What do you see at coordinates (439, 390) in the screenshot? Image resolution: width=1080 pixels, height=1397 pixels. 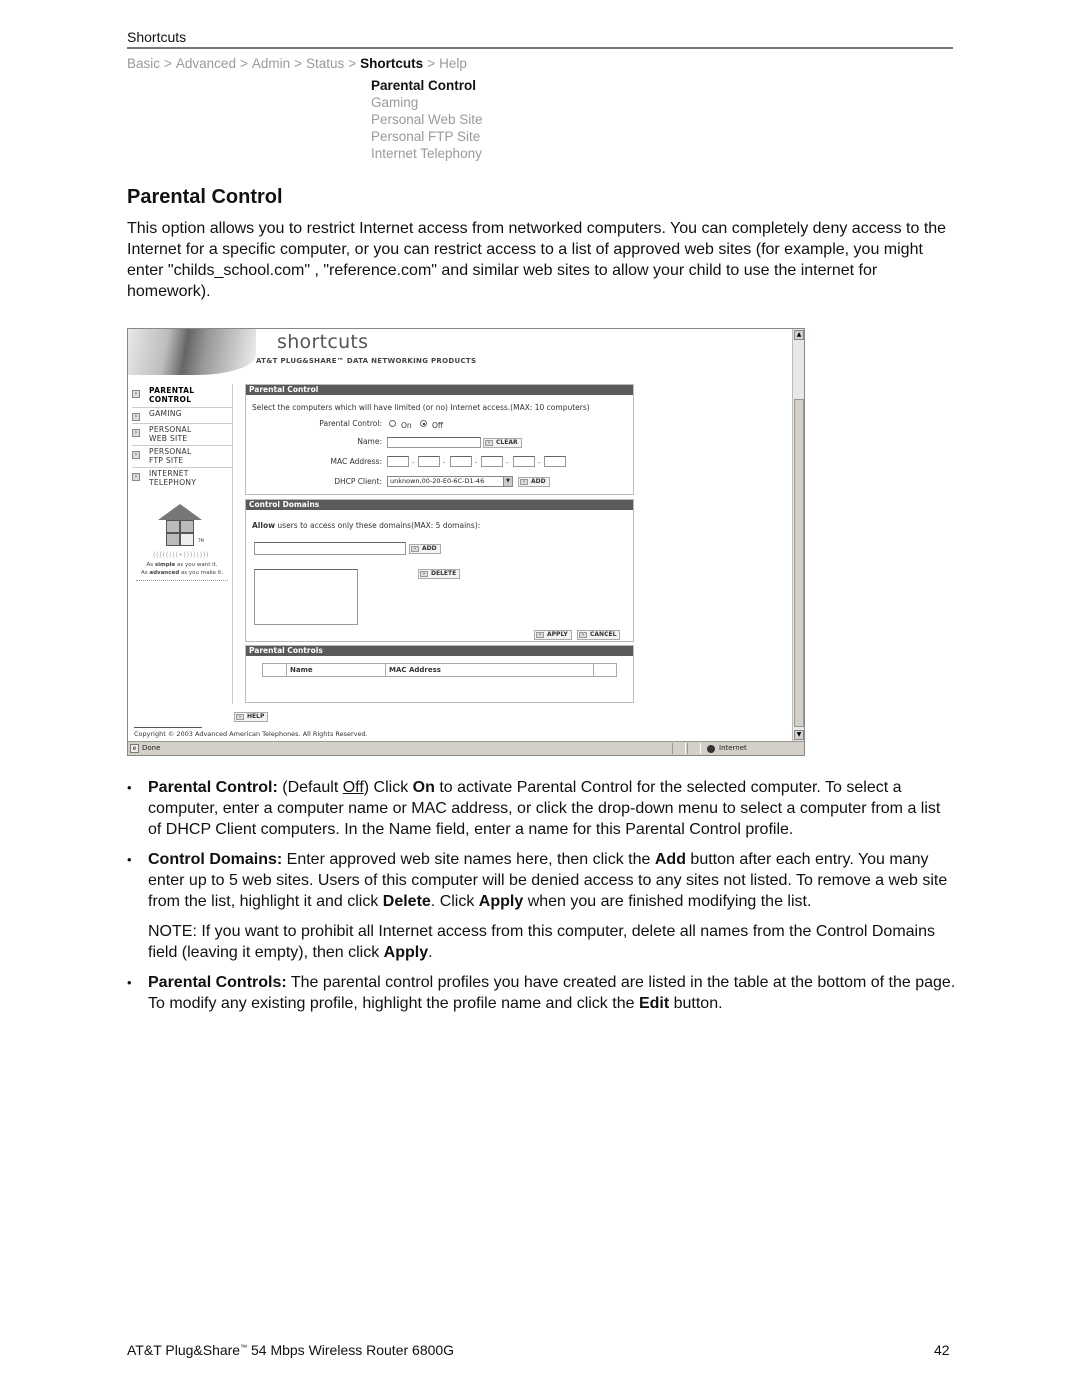 I see `panel-header: Parental Control` at bounding box center [439, 390].